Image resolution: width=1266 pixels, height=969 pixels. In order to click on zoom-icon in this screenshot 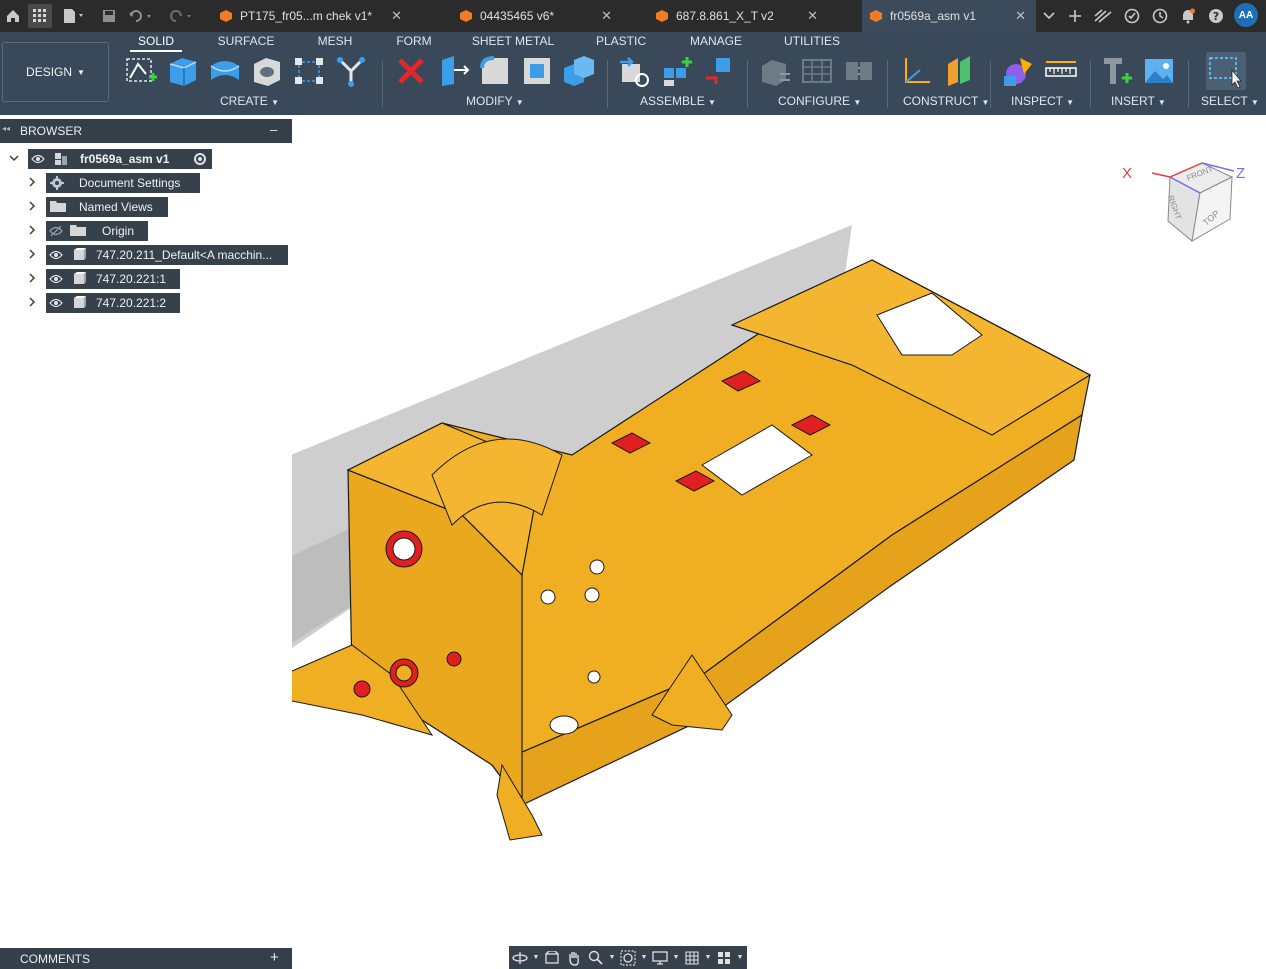, I will do `click(596, 958)`.